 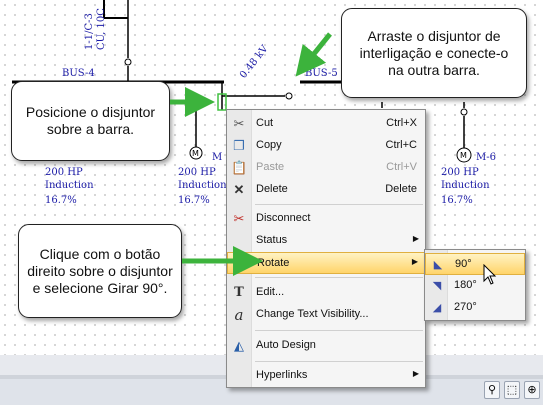 I want to click on mouse-cursor-icon, so click(x=490, y=274).